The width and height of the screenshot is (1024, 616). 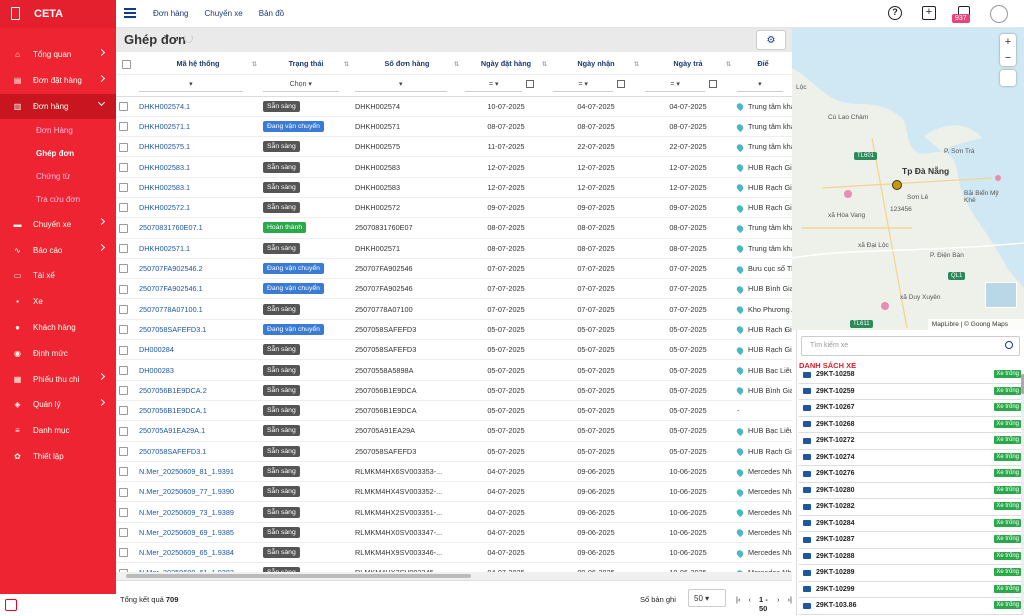 I want to click on filter-receive-date: = ▾, so click(x=583, y=85).